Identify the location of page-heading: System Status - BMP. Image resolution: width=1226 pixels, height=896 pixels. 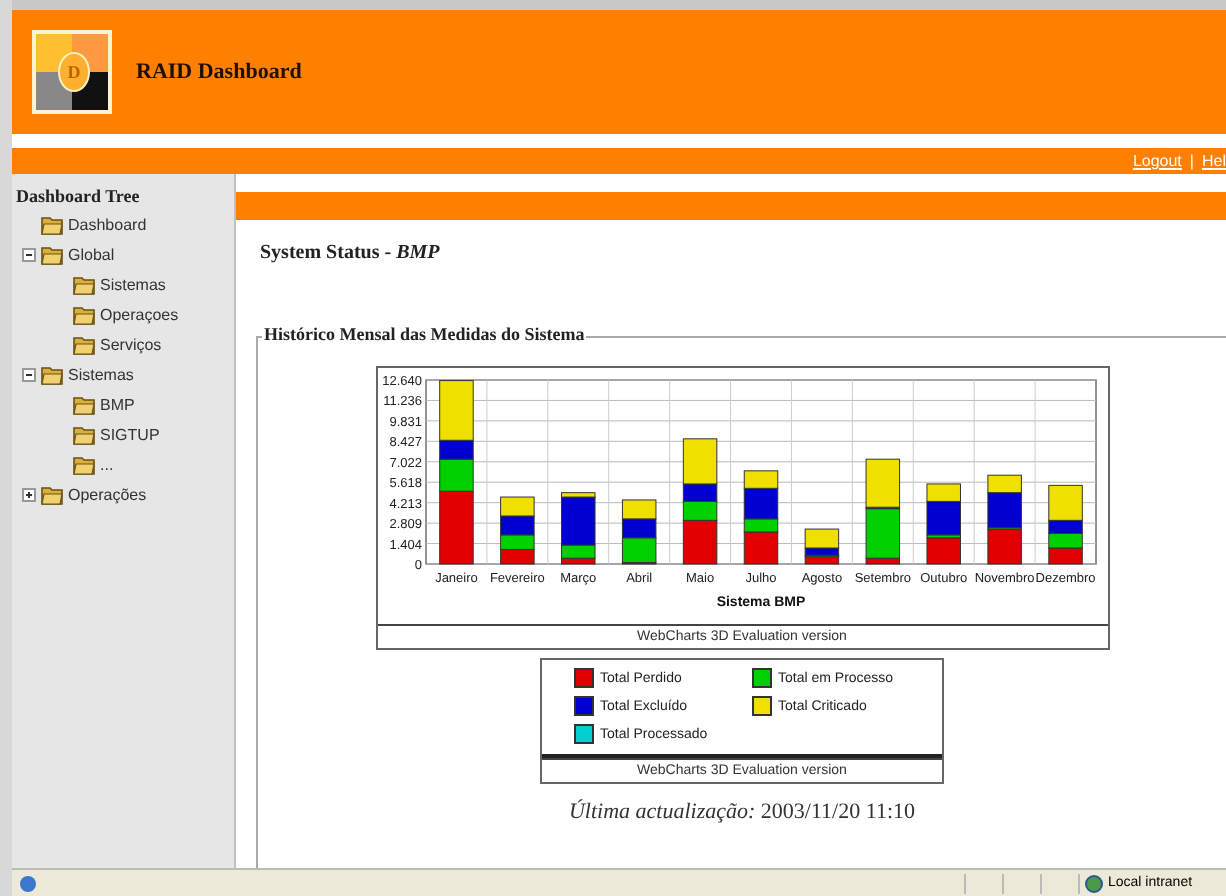
(351, 253).